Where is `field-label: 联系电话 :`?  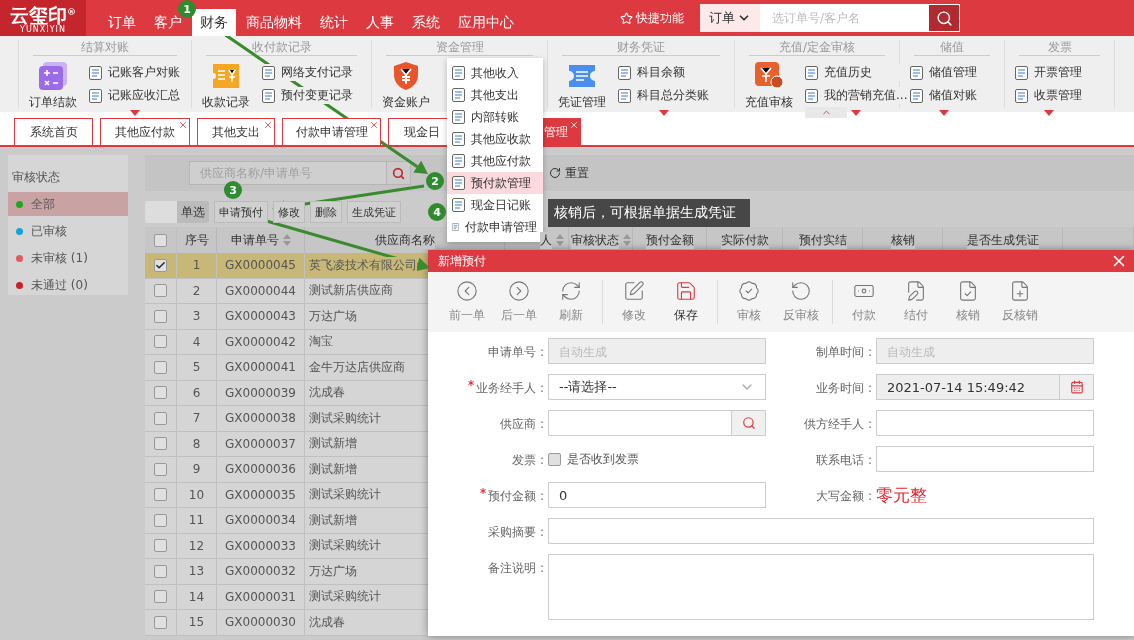 field-label: 联系电话 : is located at coordinates (844, 460).